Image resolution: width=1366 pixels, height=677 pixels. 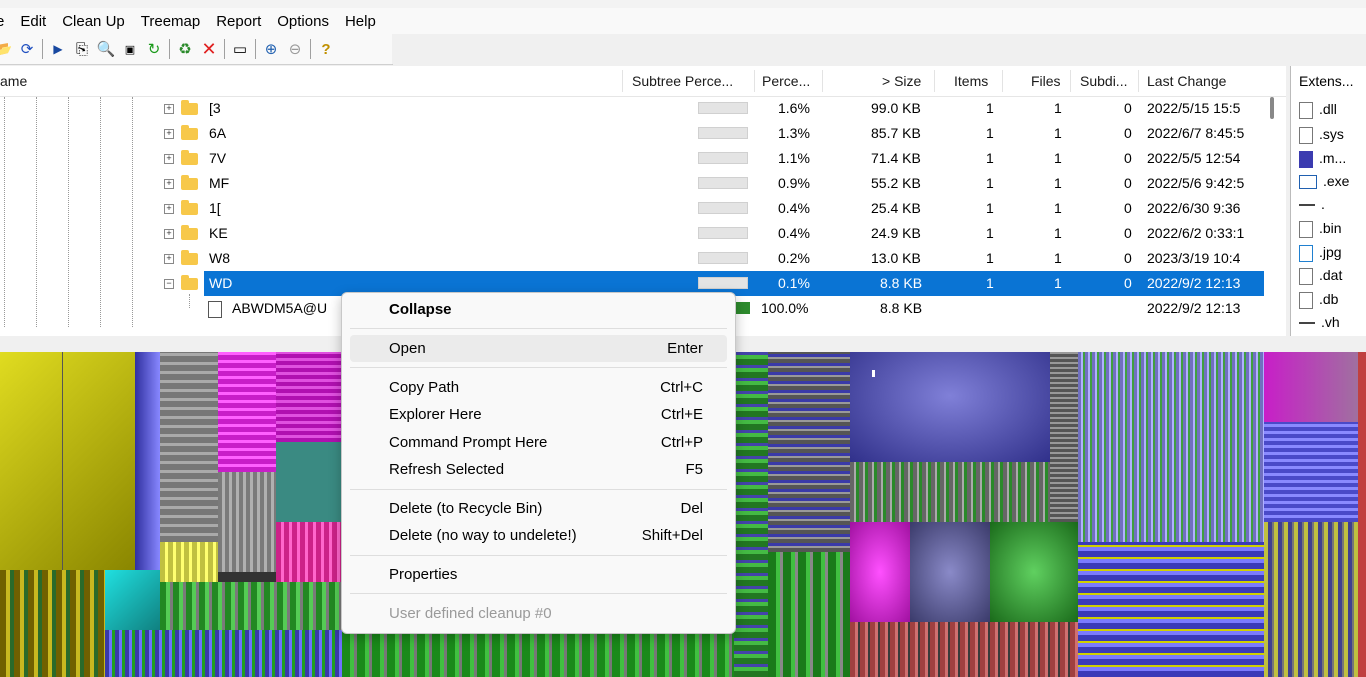 I want to click on recycle-bin-icon: ♻, so click(x=185, y=49).